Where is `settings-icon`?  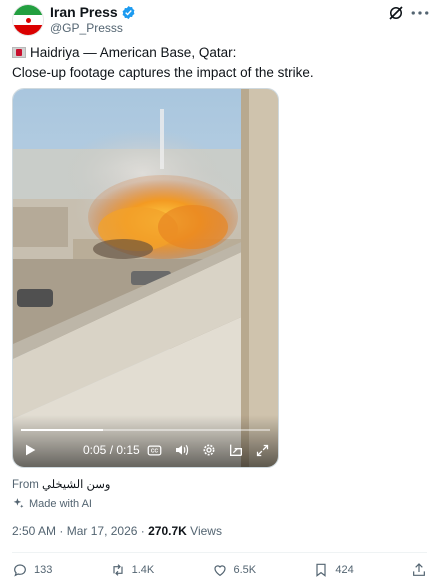
settings-icon is located at coordinates (209, 450).